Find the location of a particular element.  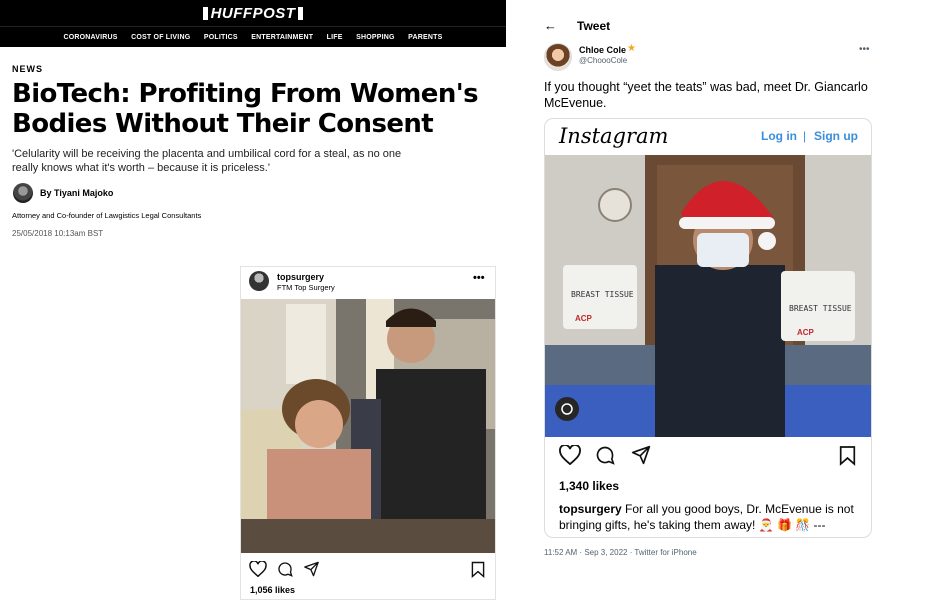

tweet-header-title: Tweet is located at coordinates (594, 26).